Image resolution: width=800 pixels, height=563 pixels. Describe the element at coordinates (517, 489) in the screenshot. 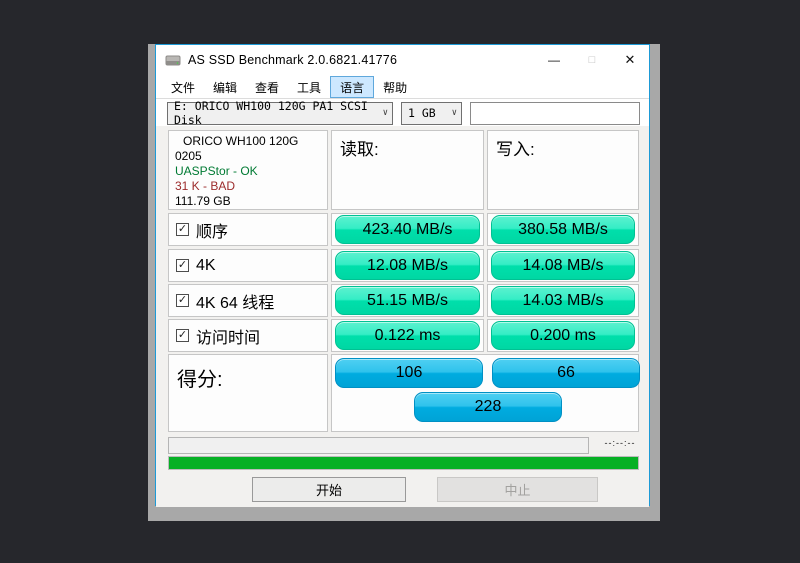

I see `abort-button: 中止` at that location.